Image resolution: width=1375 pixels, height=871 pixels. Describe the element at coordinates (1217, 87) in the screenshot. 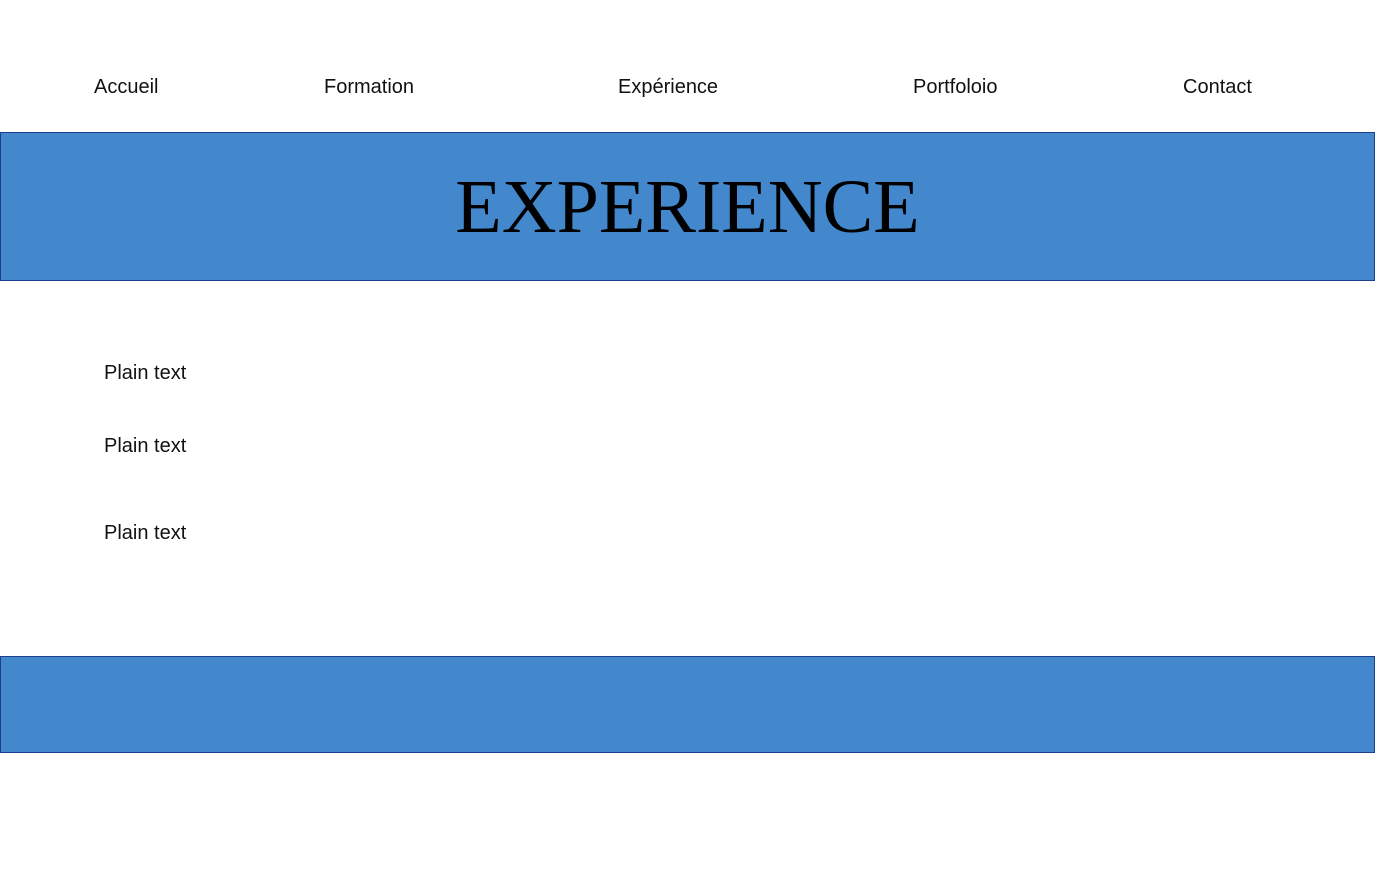

I see `nav-link-contact: Contact` at that location.